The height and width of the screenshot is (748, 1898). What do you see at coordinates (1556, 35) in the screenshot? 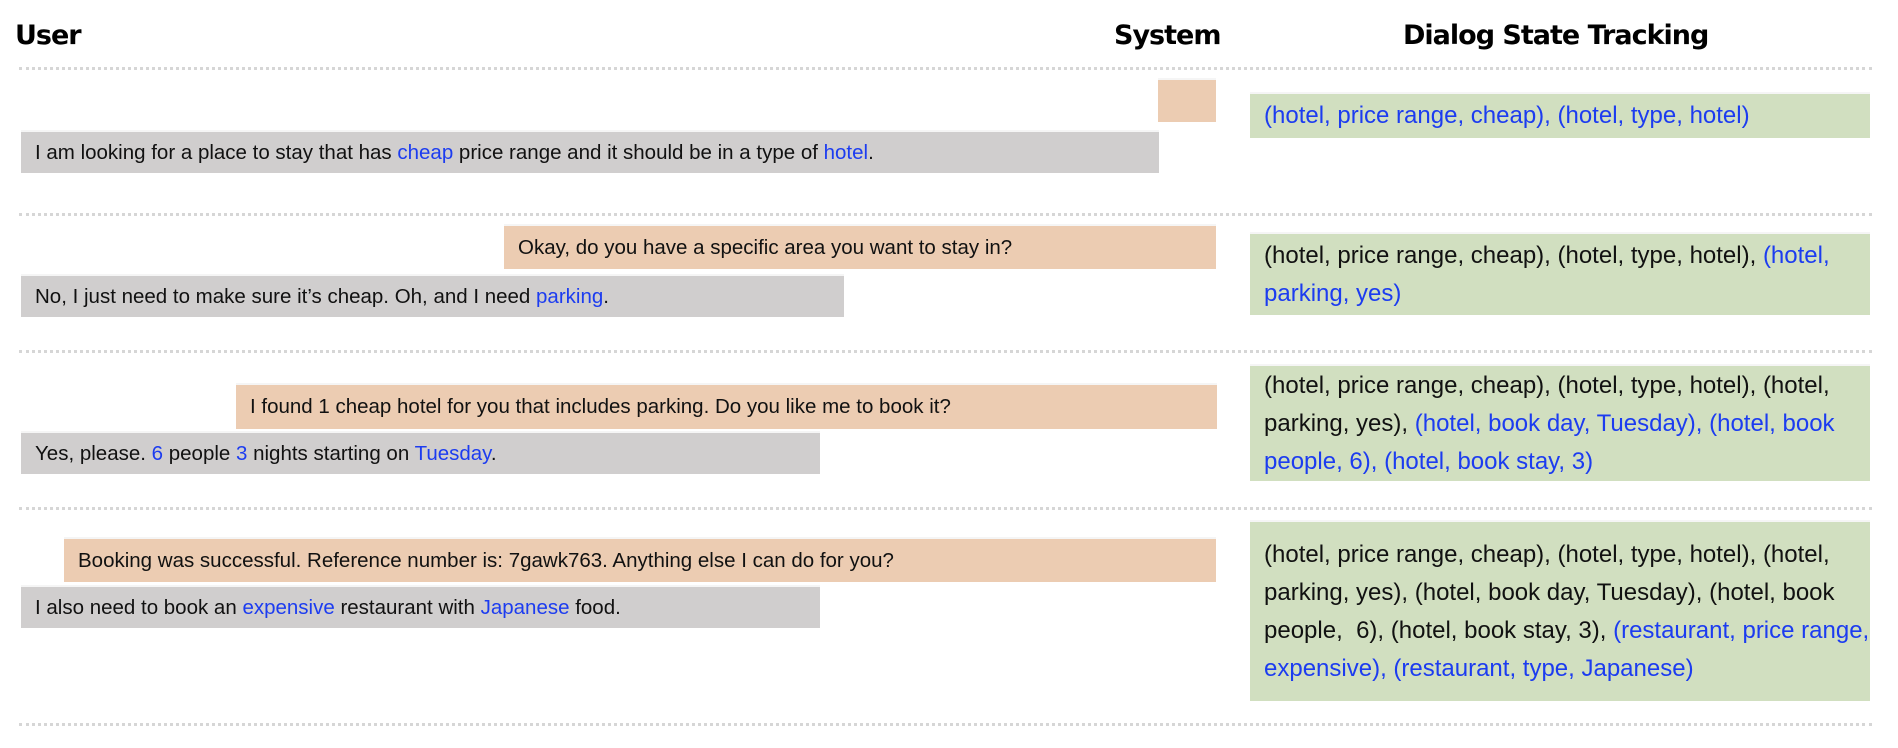
I see `dst-column-header: Dialog State Tracking` at bounding box center [1556, 35].